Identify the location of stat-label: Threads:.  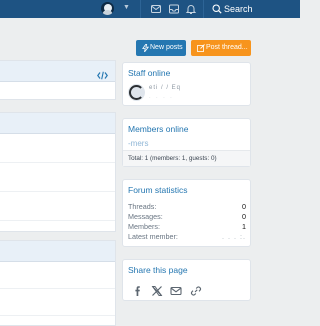
(142, 206).